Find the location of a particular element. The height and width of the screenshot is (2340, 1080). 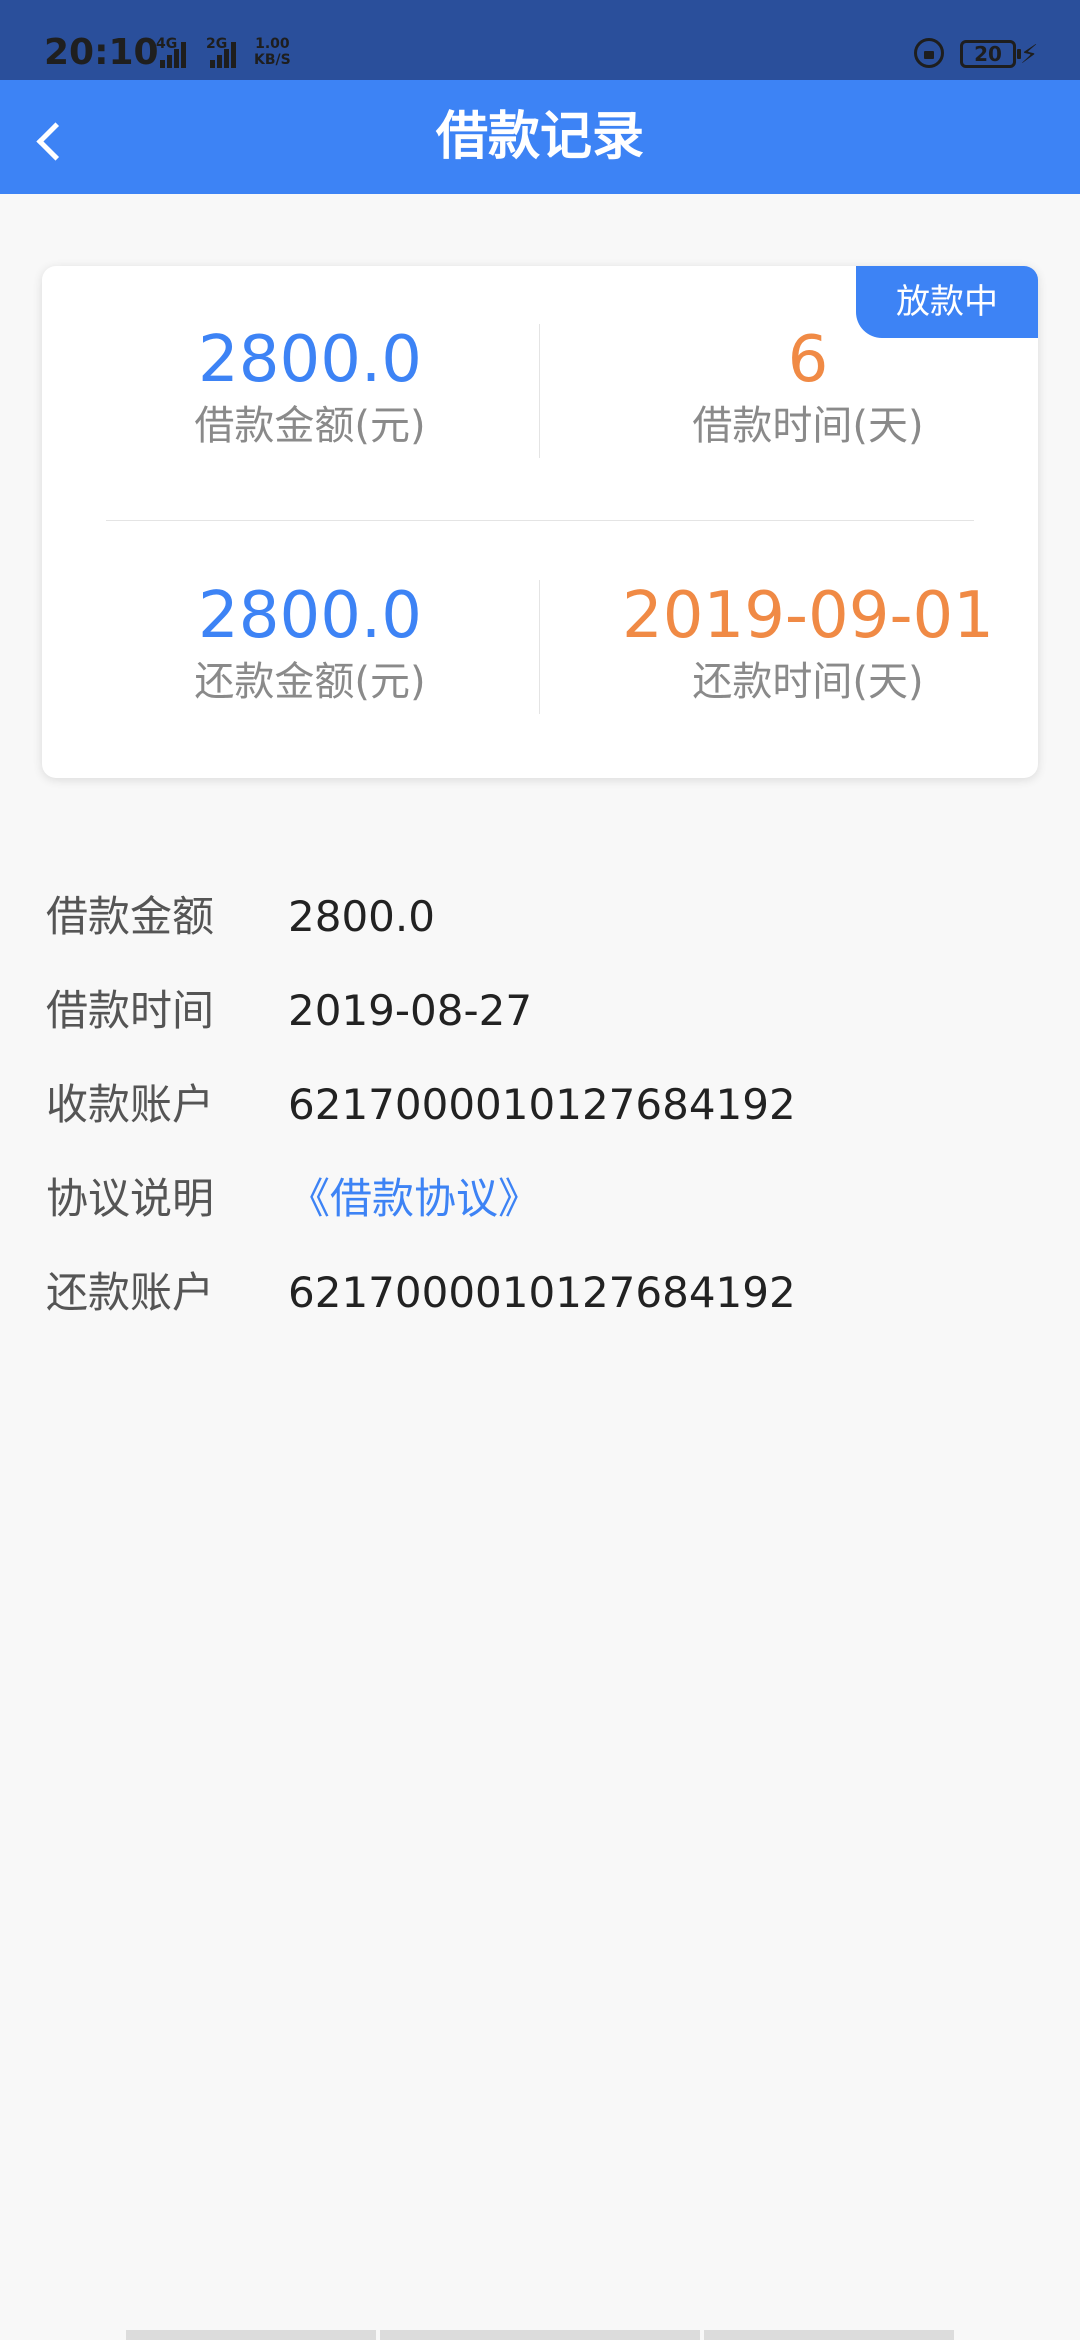

loan-amount-stat: 2800.0 借款金额(元) is located at coordinates (310, 386).